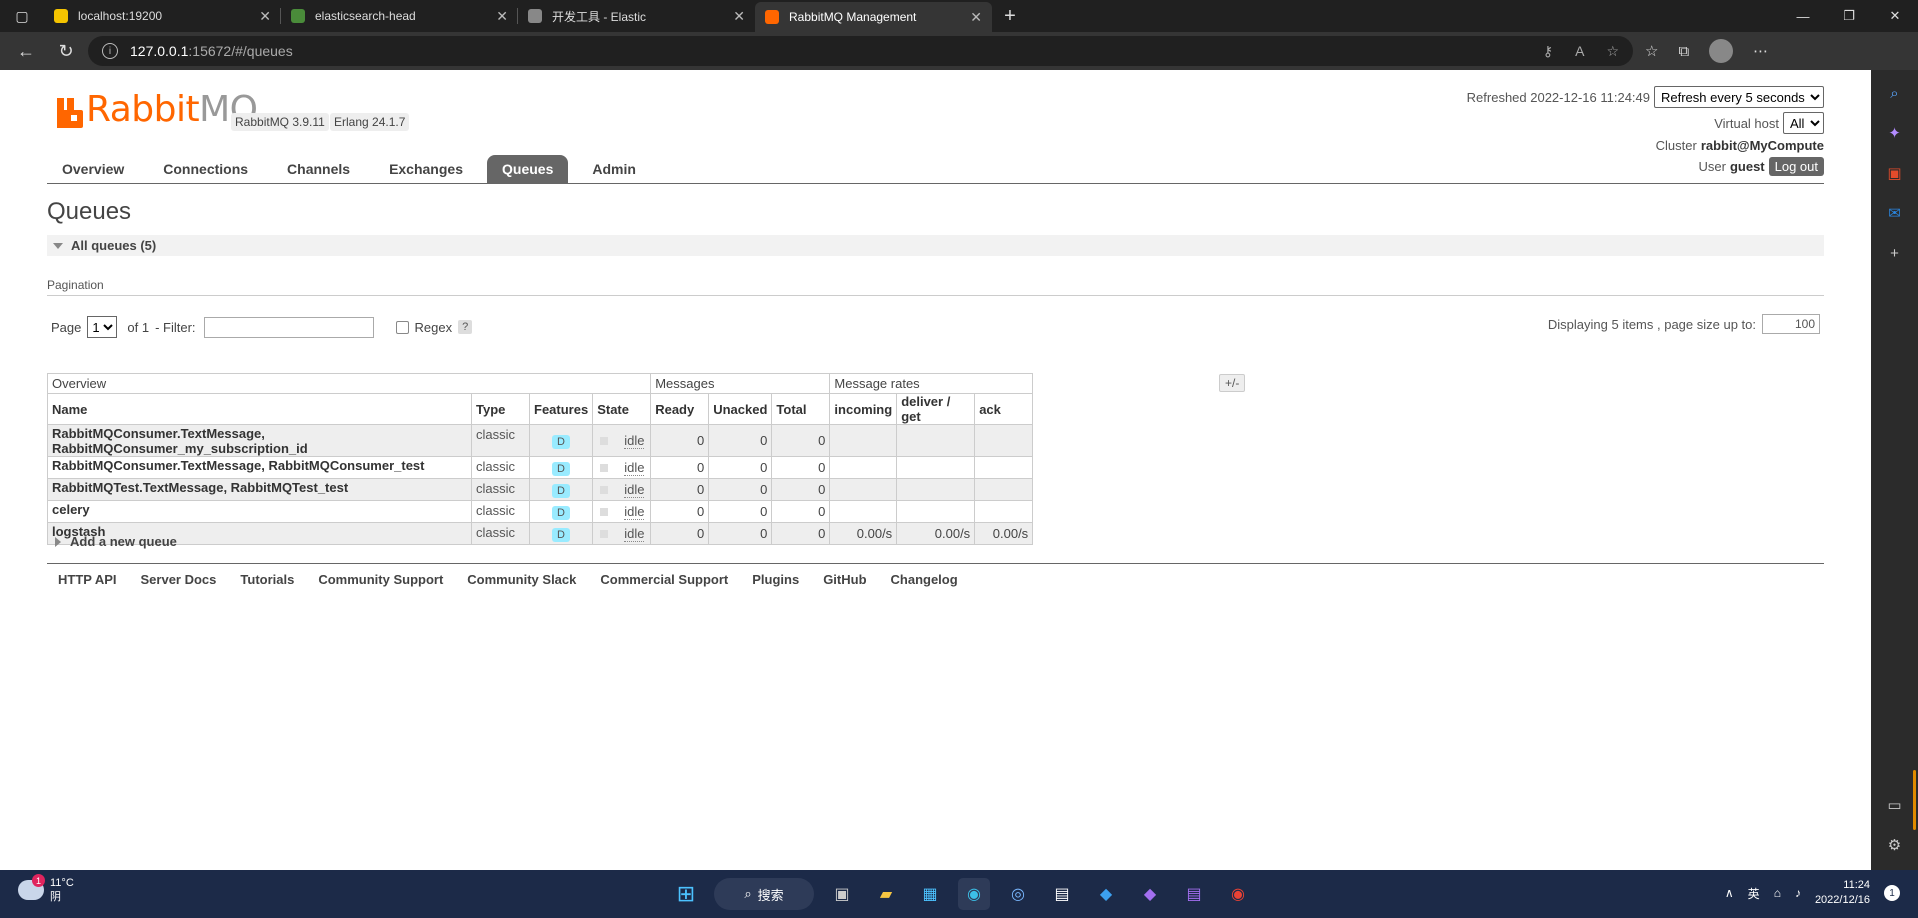 This screenshot has width=1918, height=918. Describe the element at coordinates (1777, 893) in the screenshot. I see `network-icon: ⌂` at that location.